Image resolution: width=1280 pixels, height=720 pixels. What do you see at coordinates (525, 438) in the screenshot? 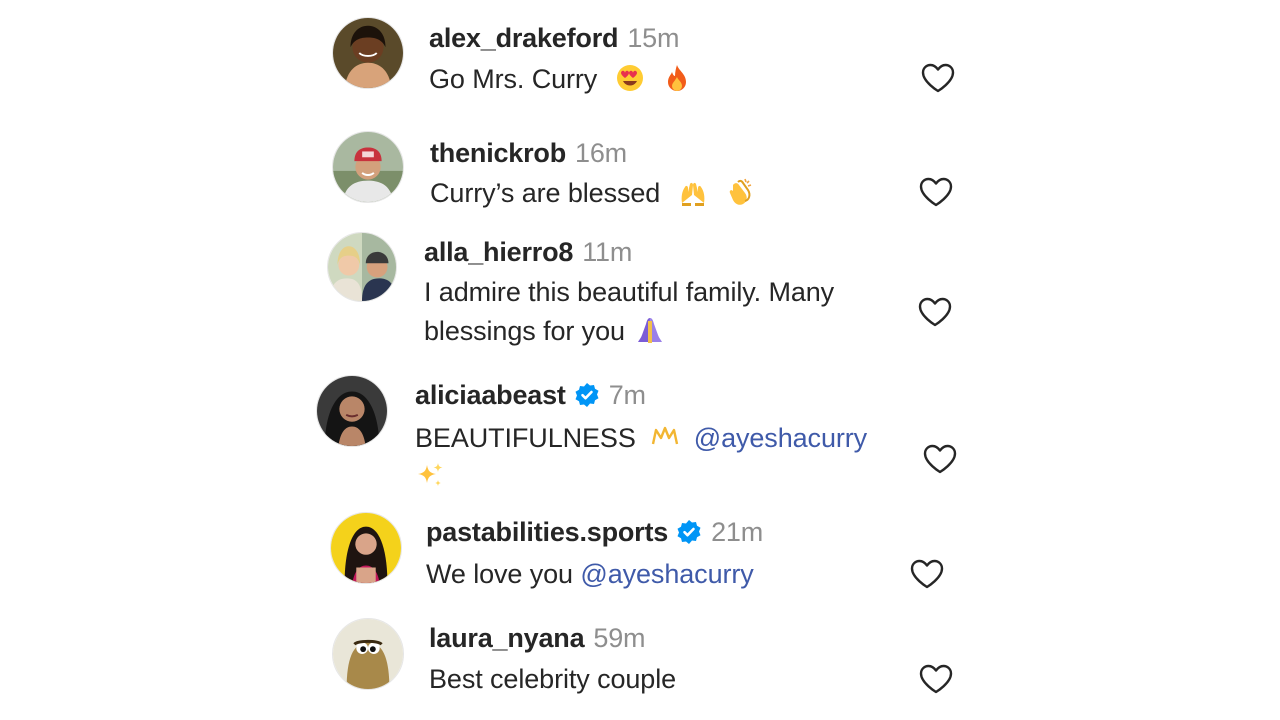
I see `comment-text: BEAUTIFULNESS` at bounding box center [525, 438].